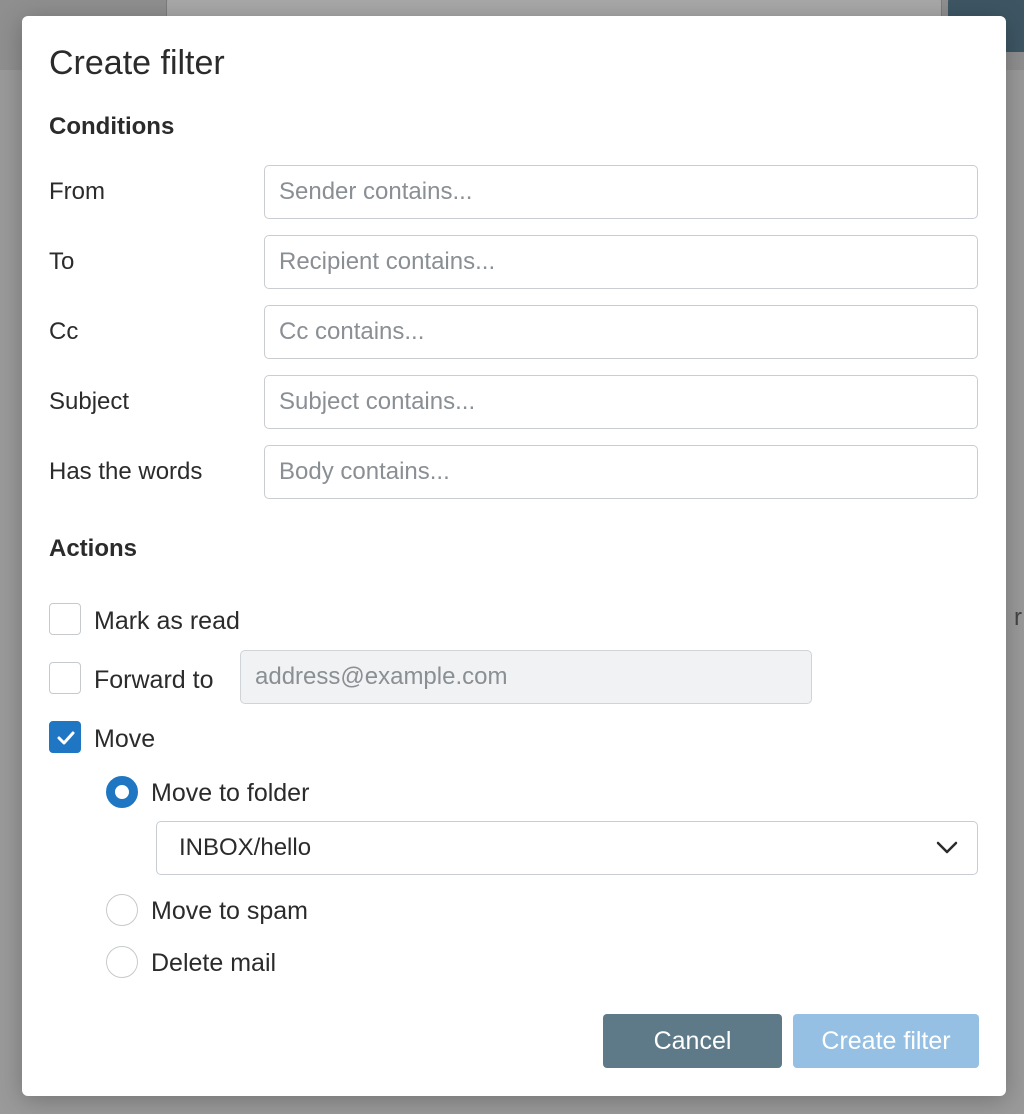  What do you see at coordinates (93, 548) in the screenshot?
I see `actions-heading: Actions` at bounding box center [93, 548].